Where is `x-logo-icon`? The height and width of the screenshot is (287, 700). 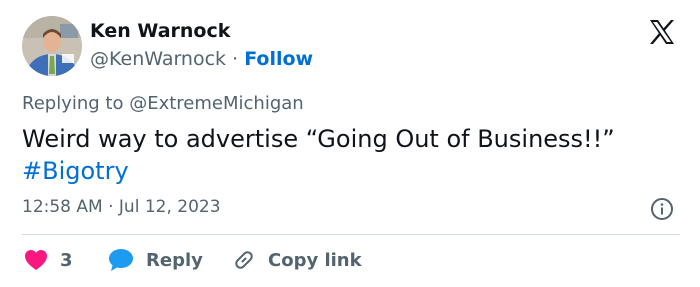 x-logo-icon is located at coordinates (662, 32).